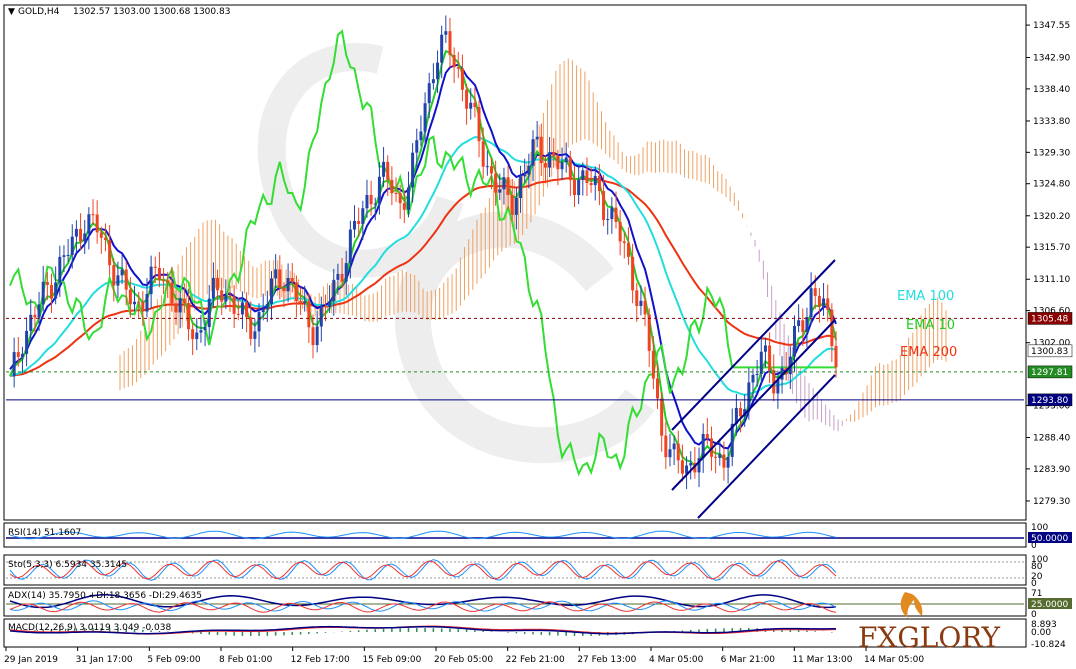 This screenshot has height=669, width=1076. I want to click on time-tick-label: 12 Feb 17:00, so click(320, 660).